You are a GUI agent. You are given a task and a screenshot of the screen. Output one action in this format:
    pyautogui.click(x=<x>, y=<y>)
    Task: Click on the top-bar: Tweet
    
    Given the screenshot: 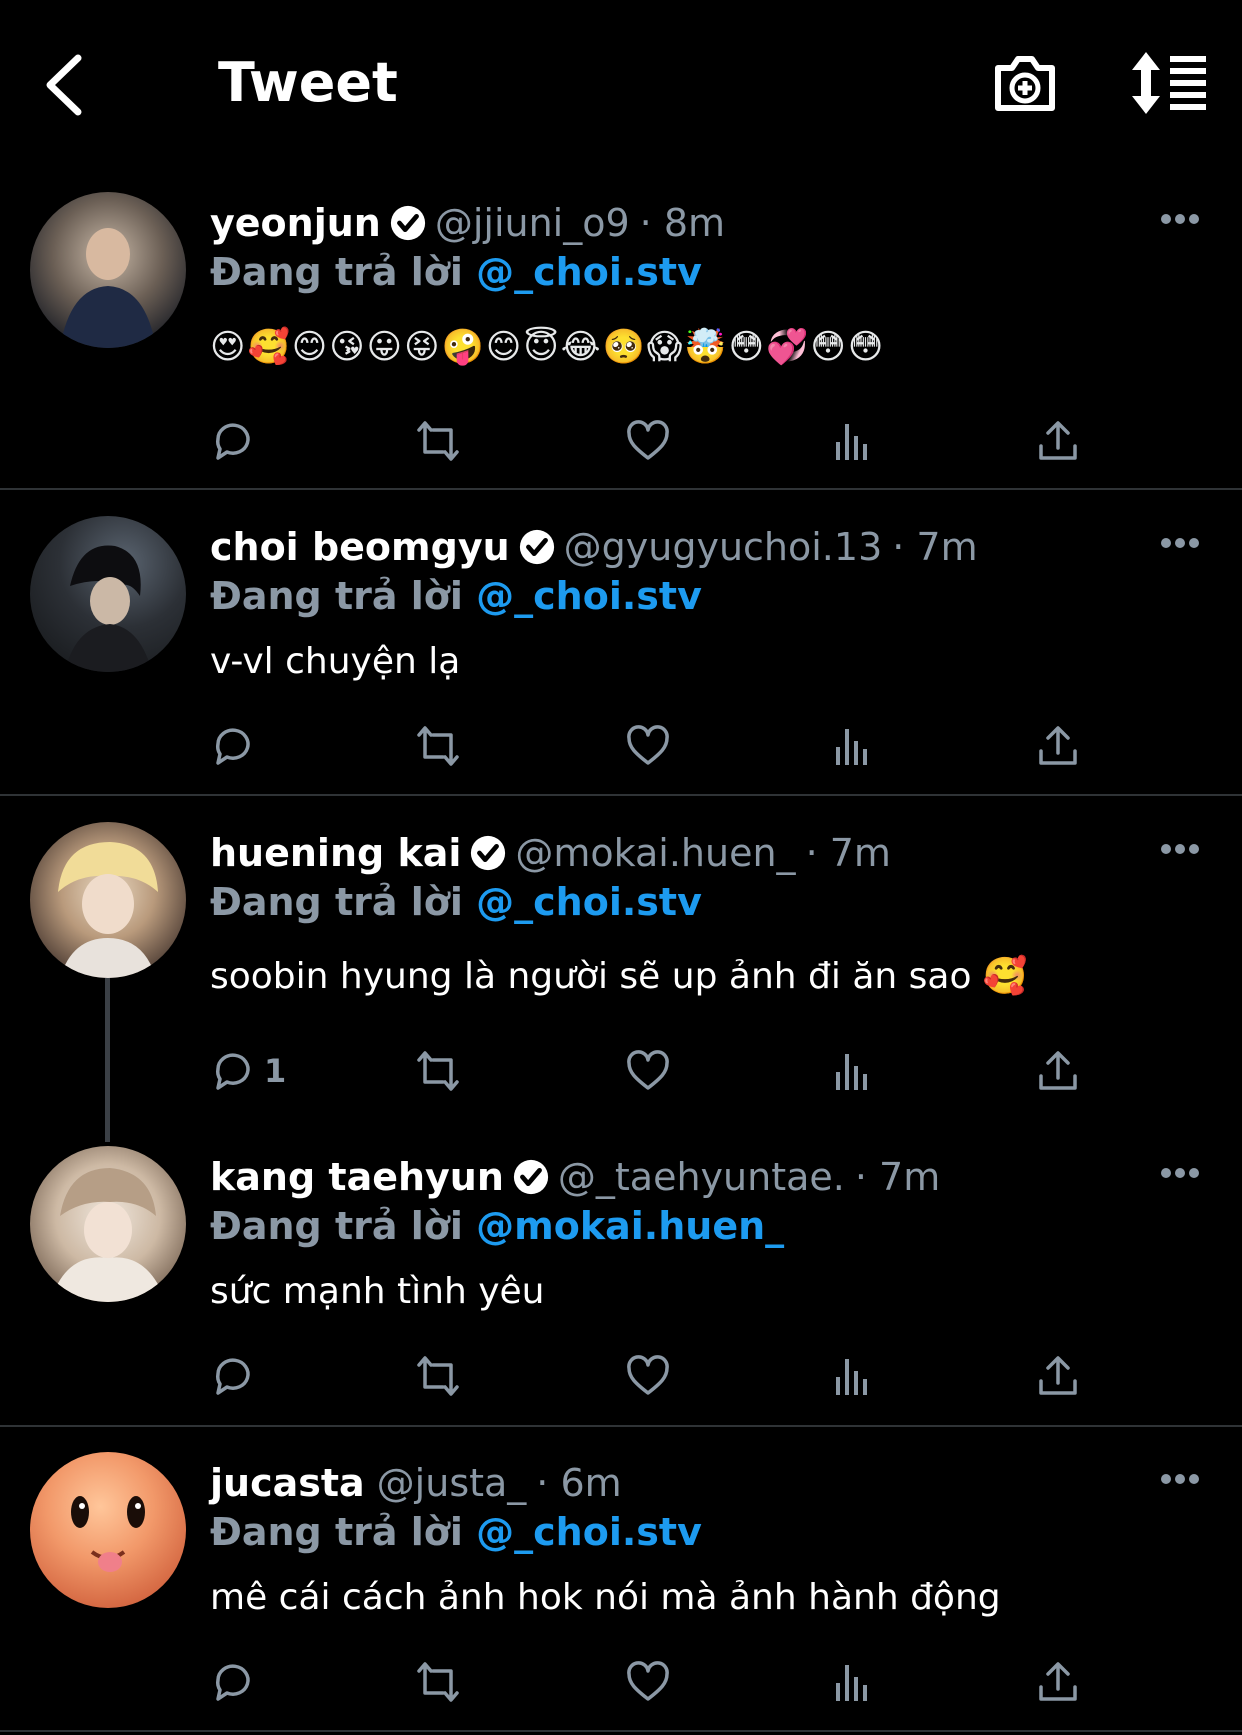 What is the action you would take?
    pyautogui.click(x=621, y=85)
    